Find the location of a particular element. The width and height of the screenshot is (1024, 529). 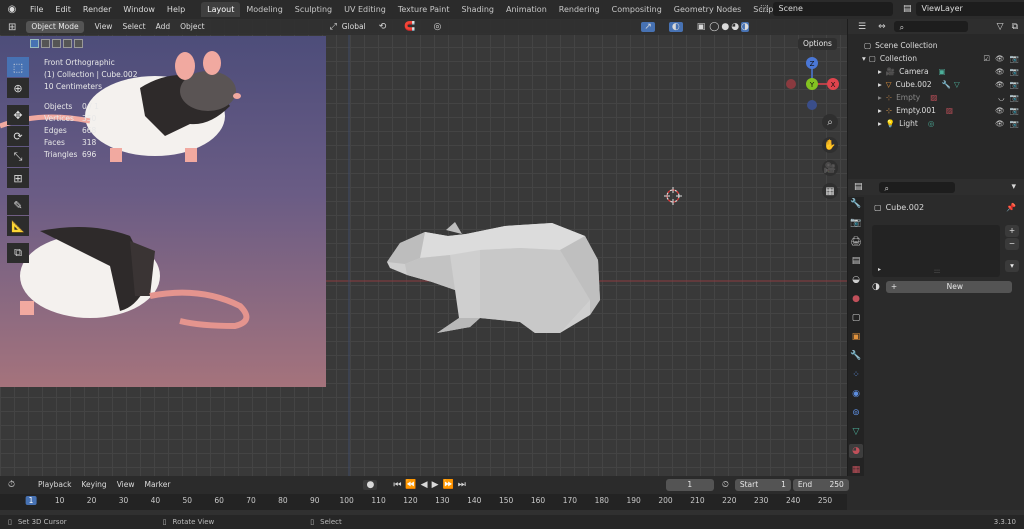

camera-view-icon: 🎥 is located at coordinates (830, 168).